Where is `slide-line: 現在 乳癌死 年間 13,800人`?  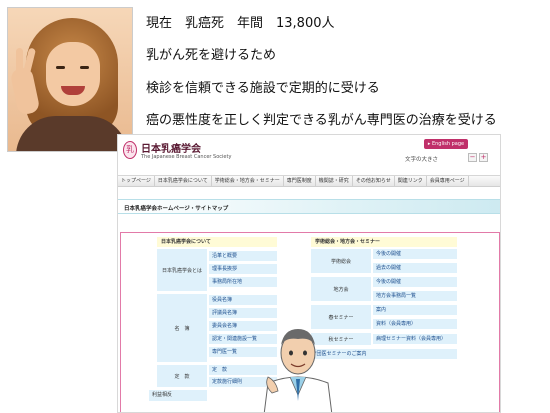 slide-line: 現在 乳癌死 年間 13,800人 is located at coordinates (240, 23).